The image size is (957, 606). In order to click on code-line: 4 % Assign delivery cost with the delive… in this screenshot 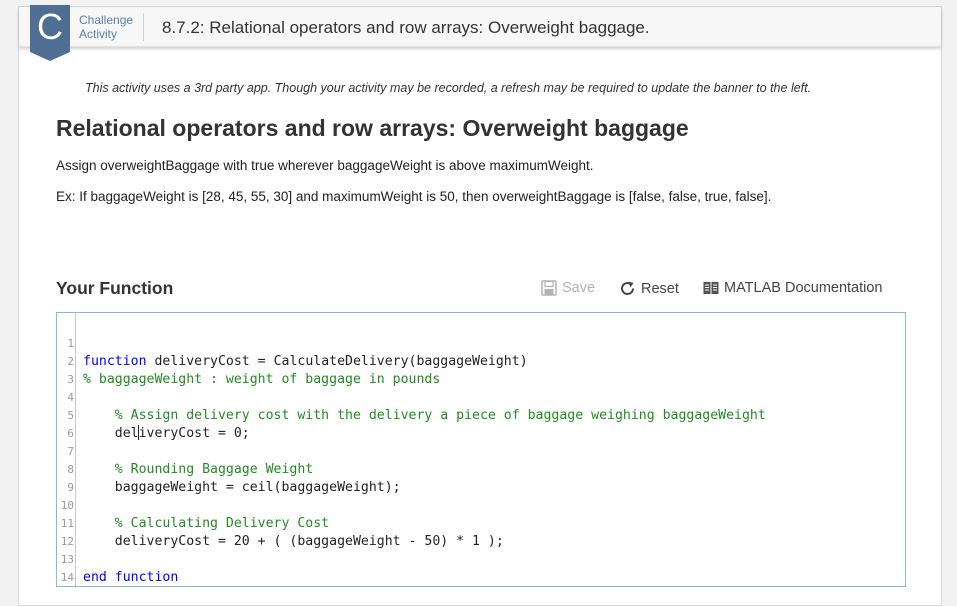, I will do `click(481, 397)`.